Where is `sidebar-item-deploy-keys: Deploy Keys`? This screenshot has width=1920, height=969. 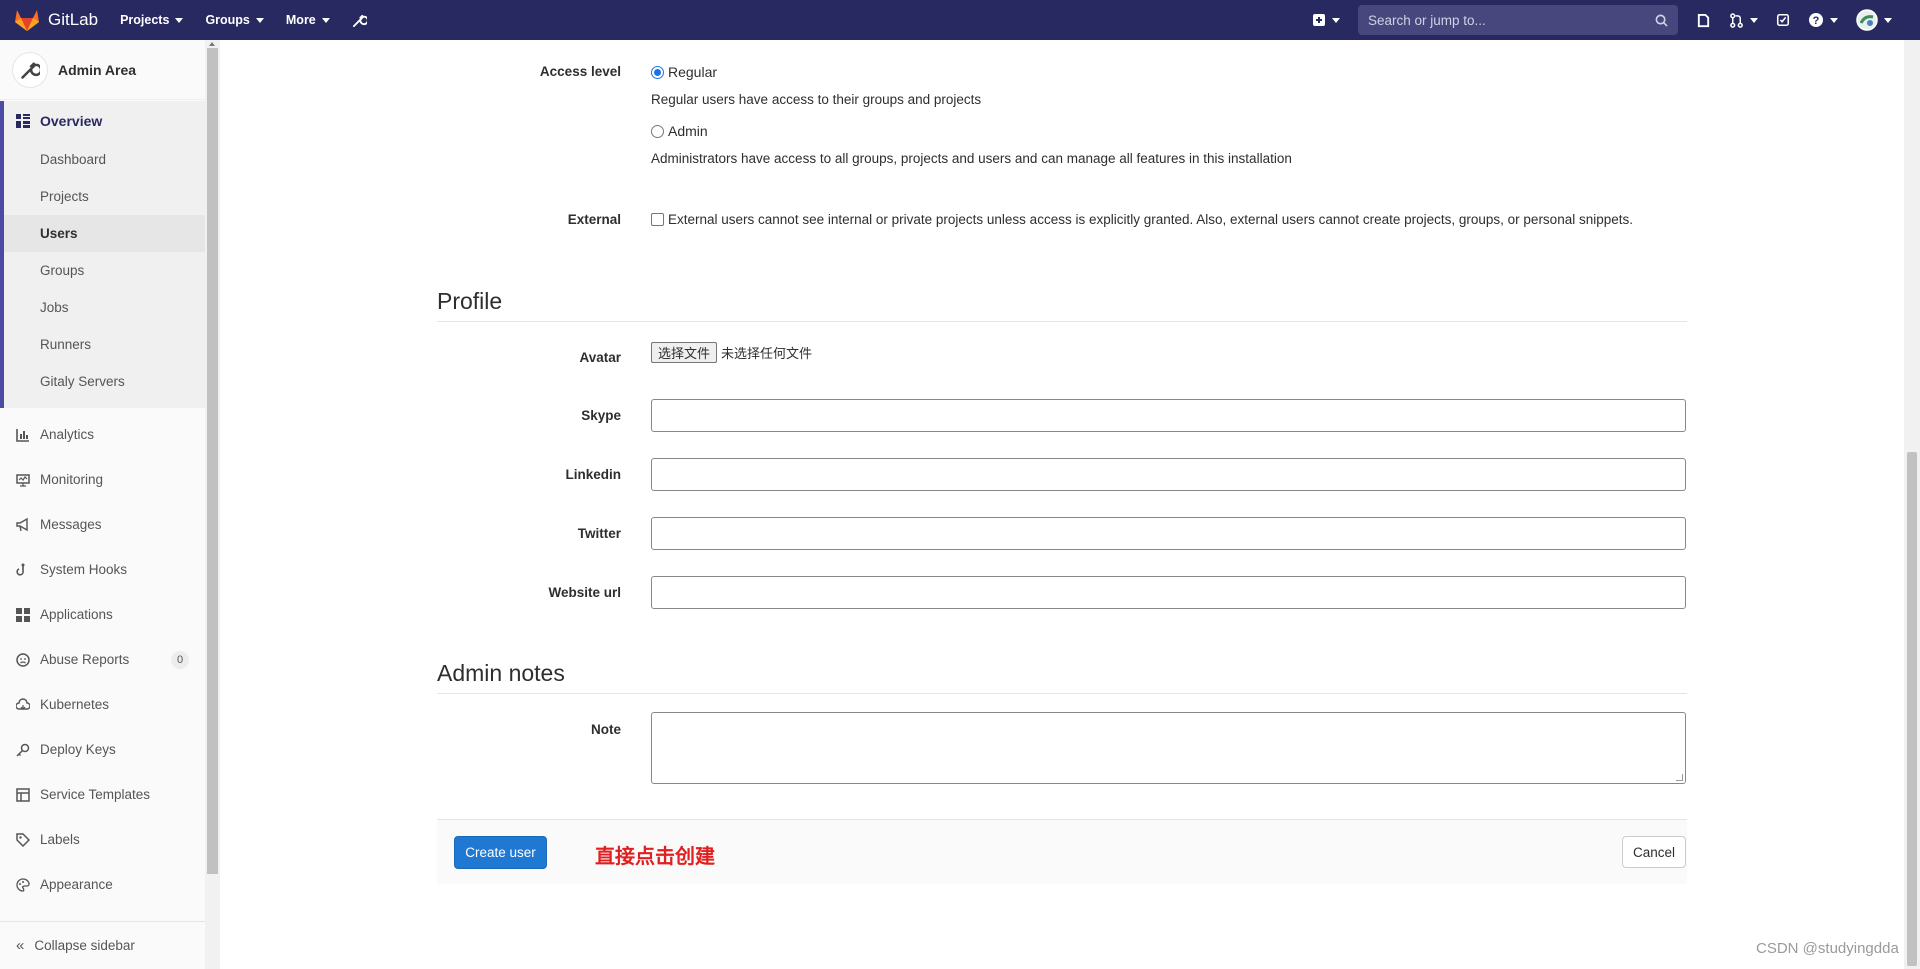
sidebar-item-deploy-keys: Deploy Keys is located at coordinates (102, 749).